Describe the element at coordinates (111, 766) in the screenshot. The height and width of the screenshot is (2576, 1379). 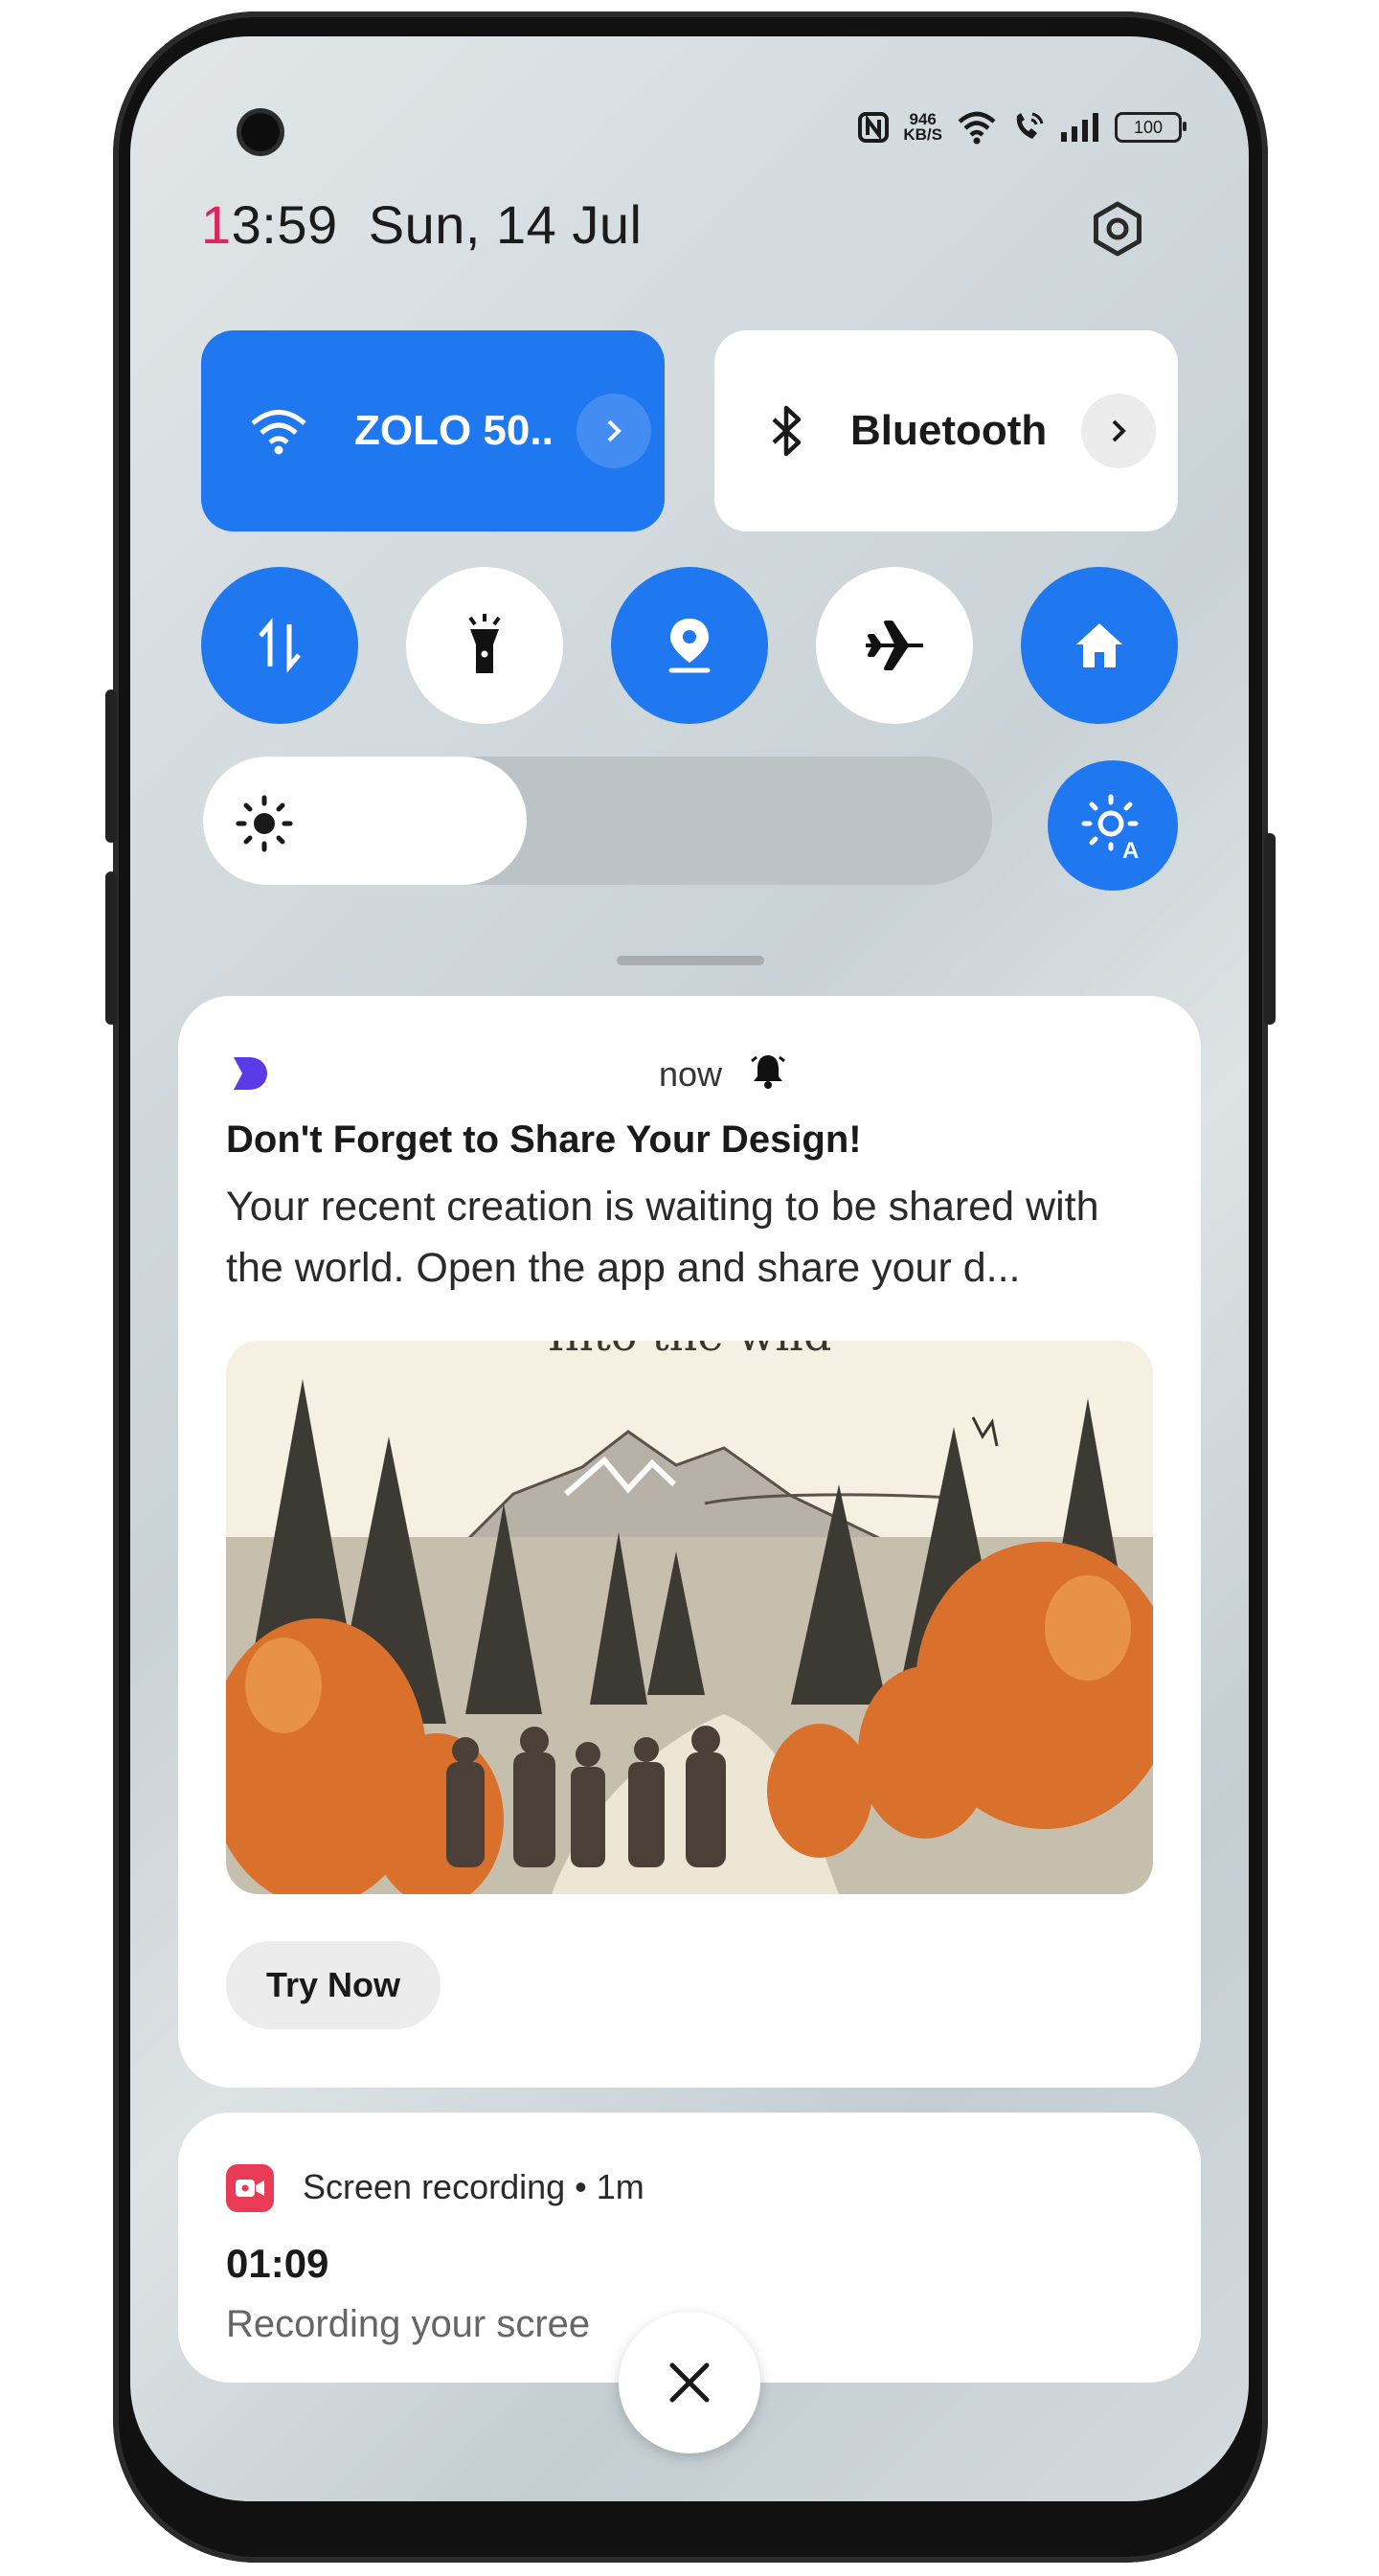
I see `volume-up-button` at that location.